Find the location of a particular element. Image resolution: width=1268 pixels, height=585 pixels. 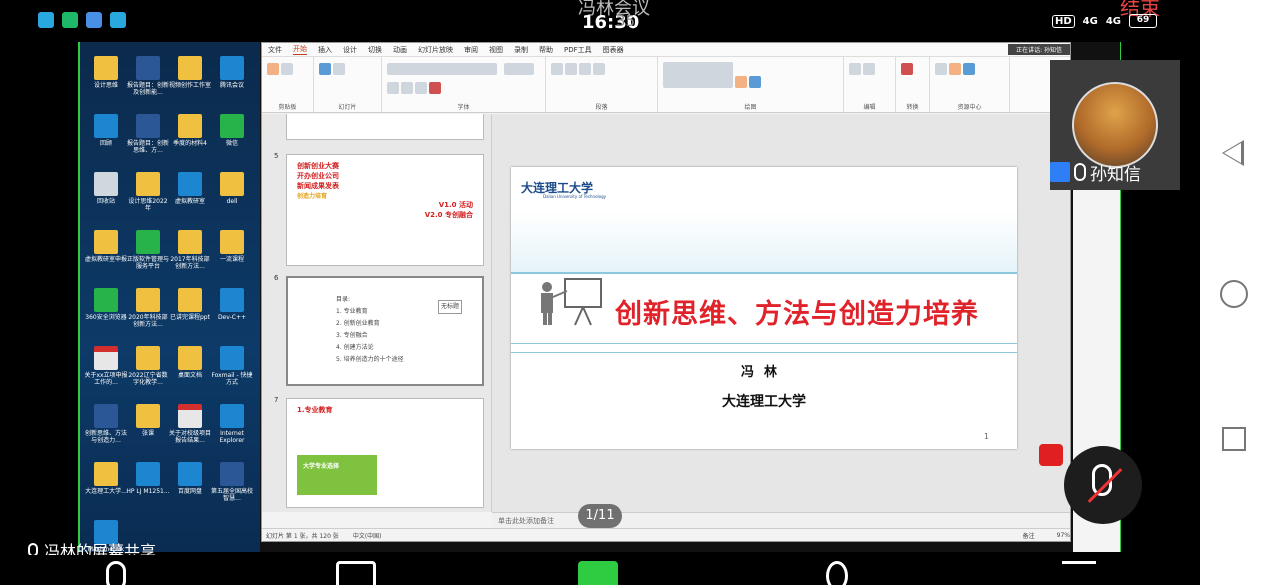

cut-icon is located at coordinates (287, 69).